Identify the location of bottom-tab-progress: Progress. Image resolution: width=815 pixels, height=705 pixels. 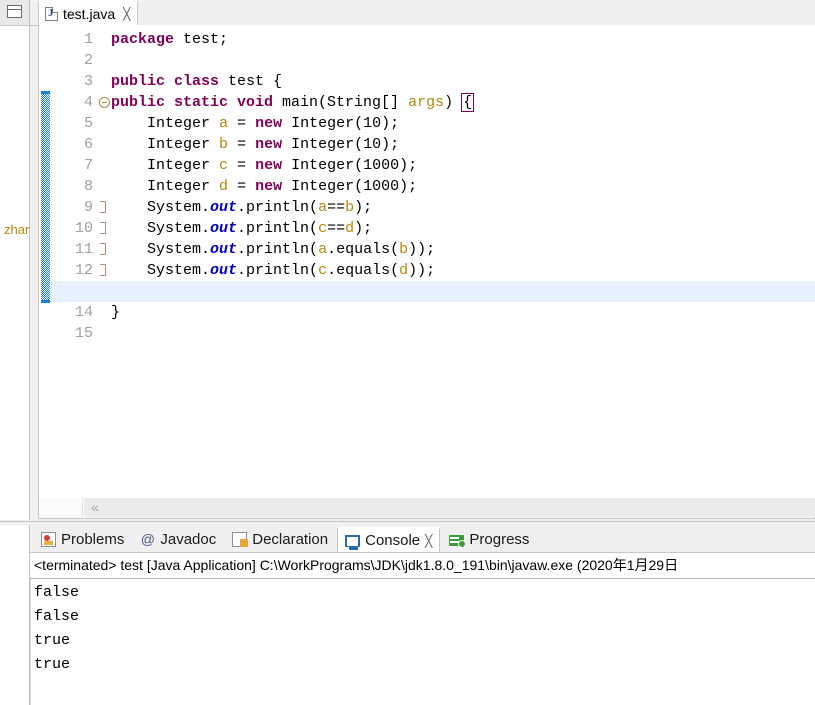
(489, 539).